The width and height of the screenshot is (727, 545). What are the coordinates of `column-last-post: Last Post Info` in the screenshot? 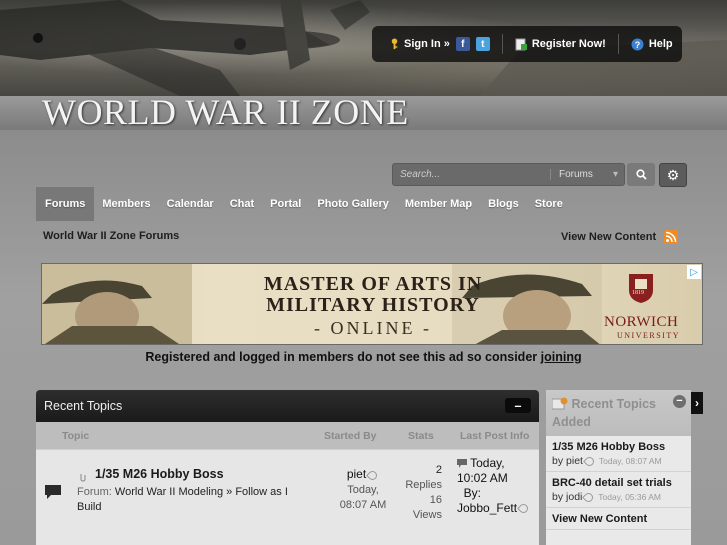 It's located at (494, 436).